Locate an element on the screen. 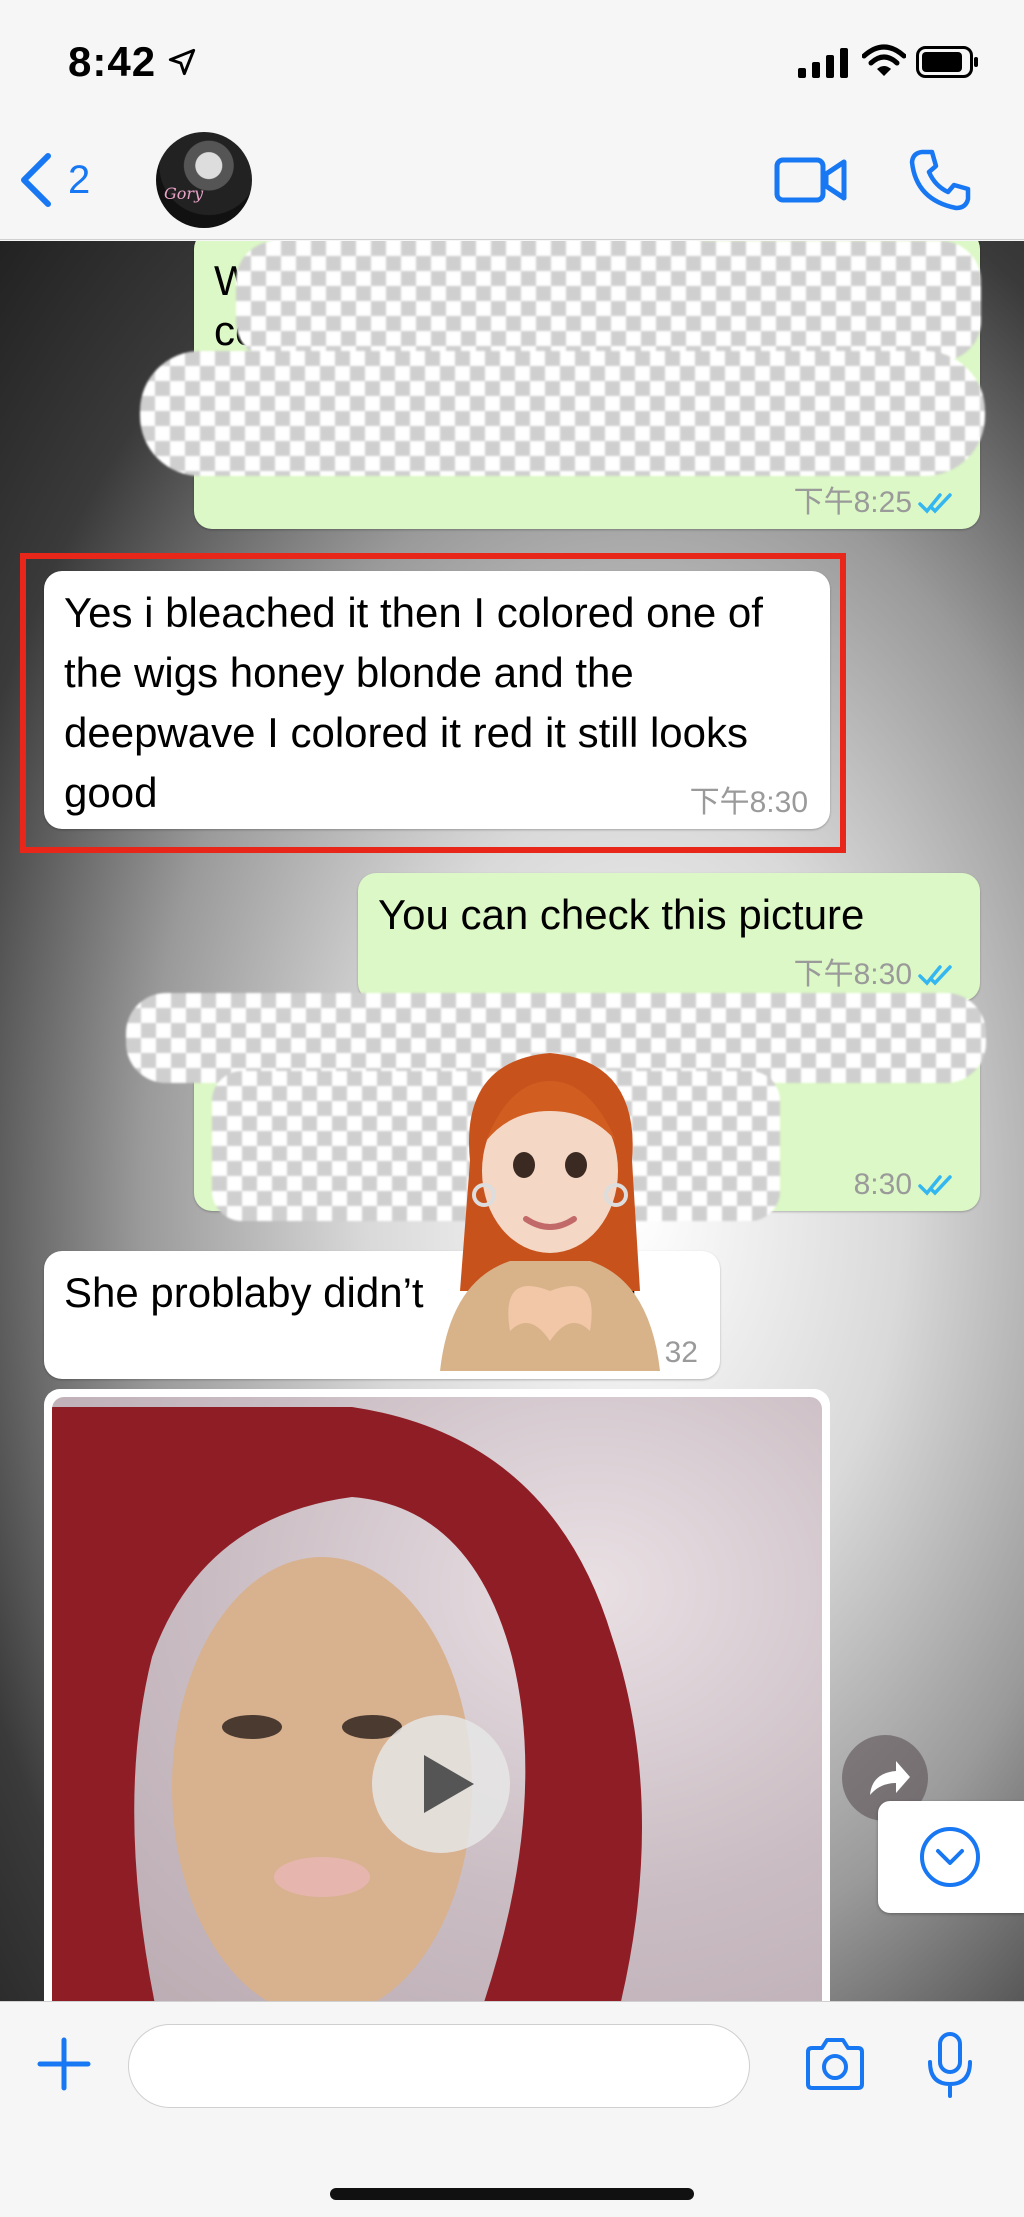 The height and width of the screenshot is (2217, 1024). play-button is located at coordinates (441, 1784).